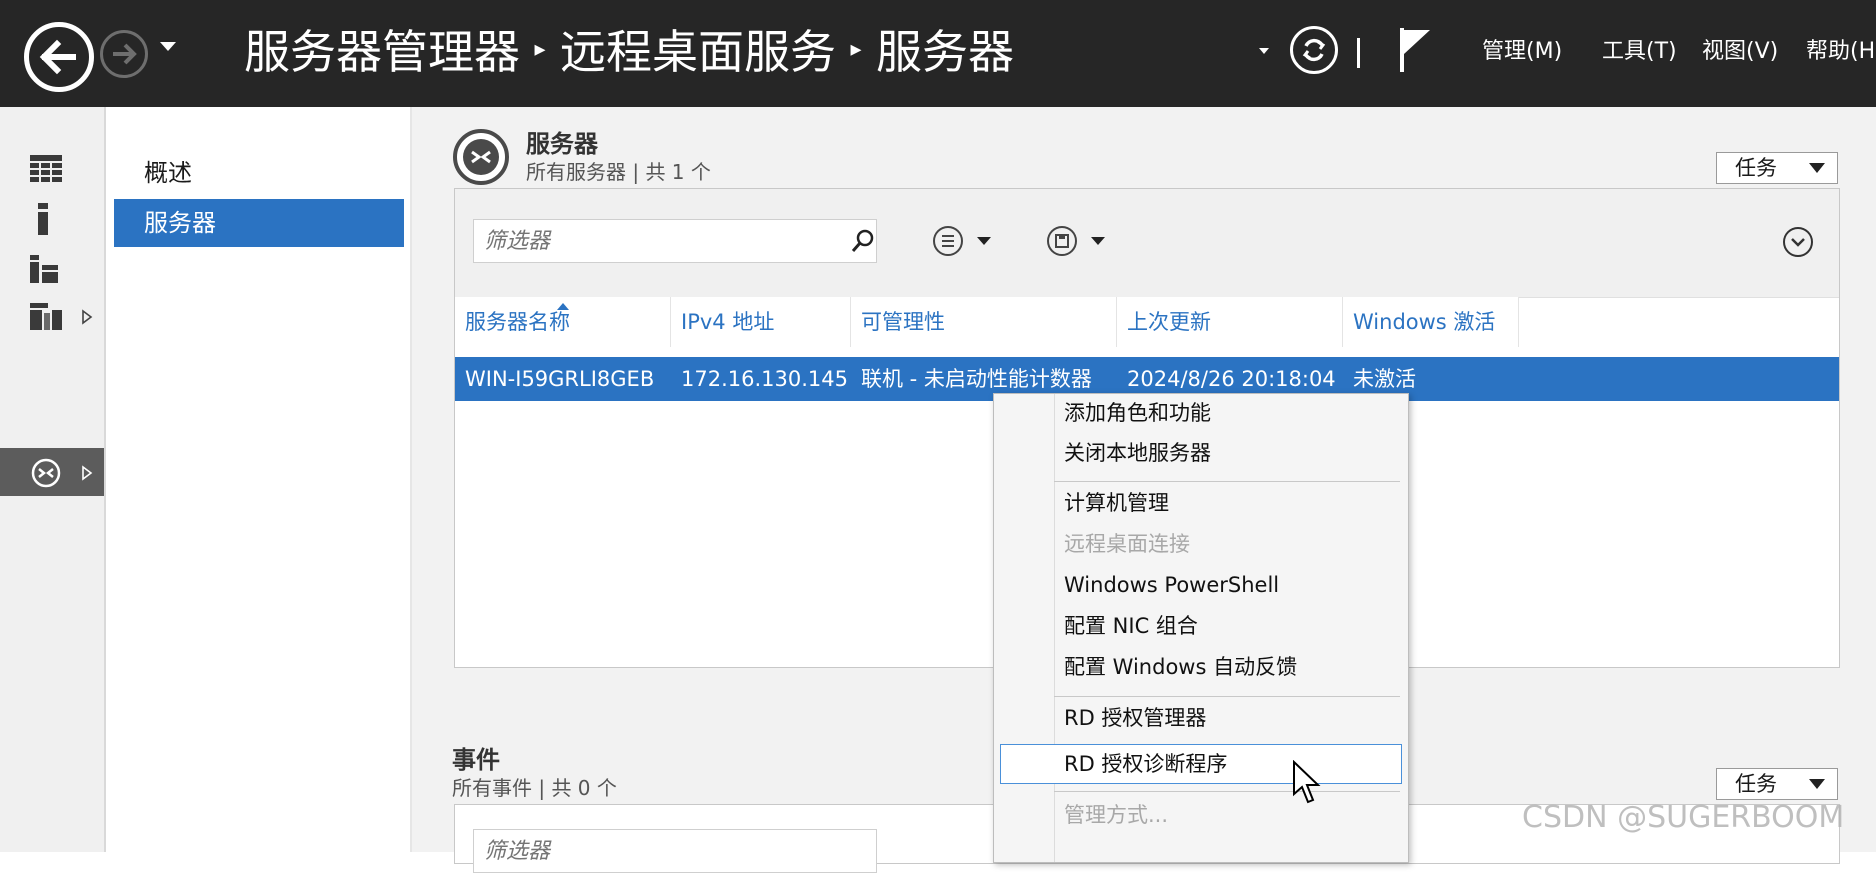 This screenshot has height=873, width=1876. Describe the element at coordinates (560, 379) in the screenshot. I see `cell-server-name: WIN-I59GRLI8GEB` at that location.